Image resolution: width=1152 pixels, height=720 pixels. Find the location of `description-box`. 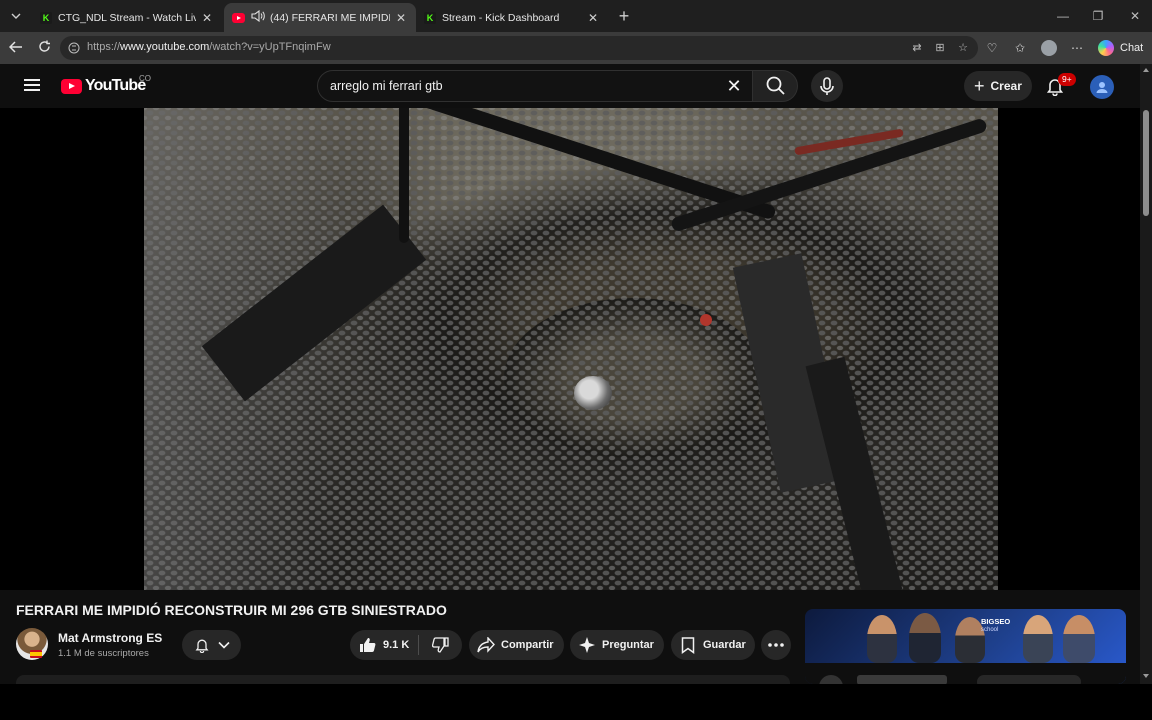

description-box is located at coordinates (403, 679).